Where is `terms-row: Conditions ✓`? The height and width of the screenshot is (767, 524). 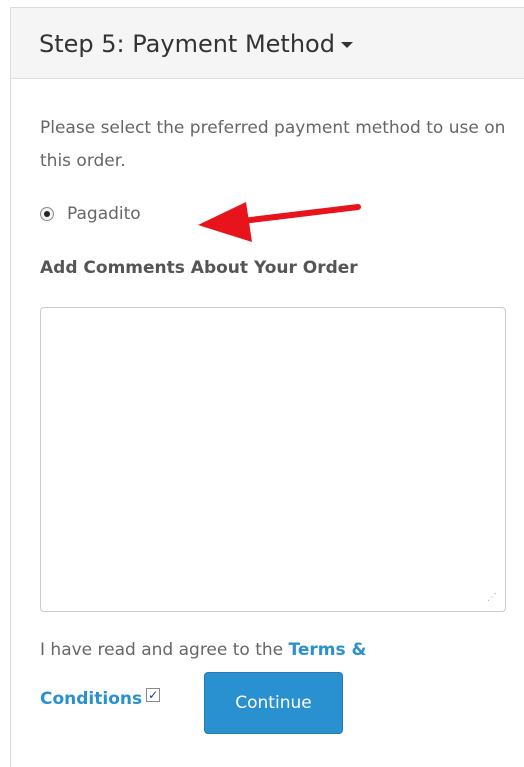
terms-row: Conditions ✓ is located at coordinates (100, 699).